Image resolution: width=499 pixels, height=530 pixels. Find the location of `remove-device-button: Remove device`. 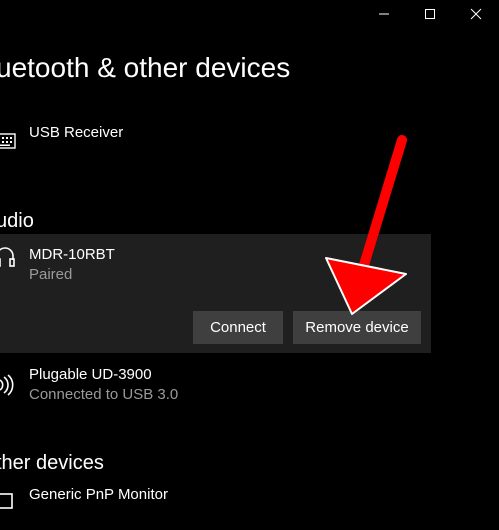

remove-device-button: Remove device is located at coordinates (357, 327).